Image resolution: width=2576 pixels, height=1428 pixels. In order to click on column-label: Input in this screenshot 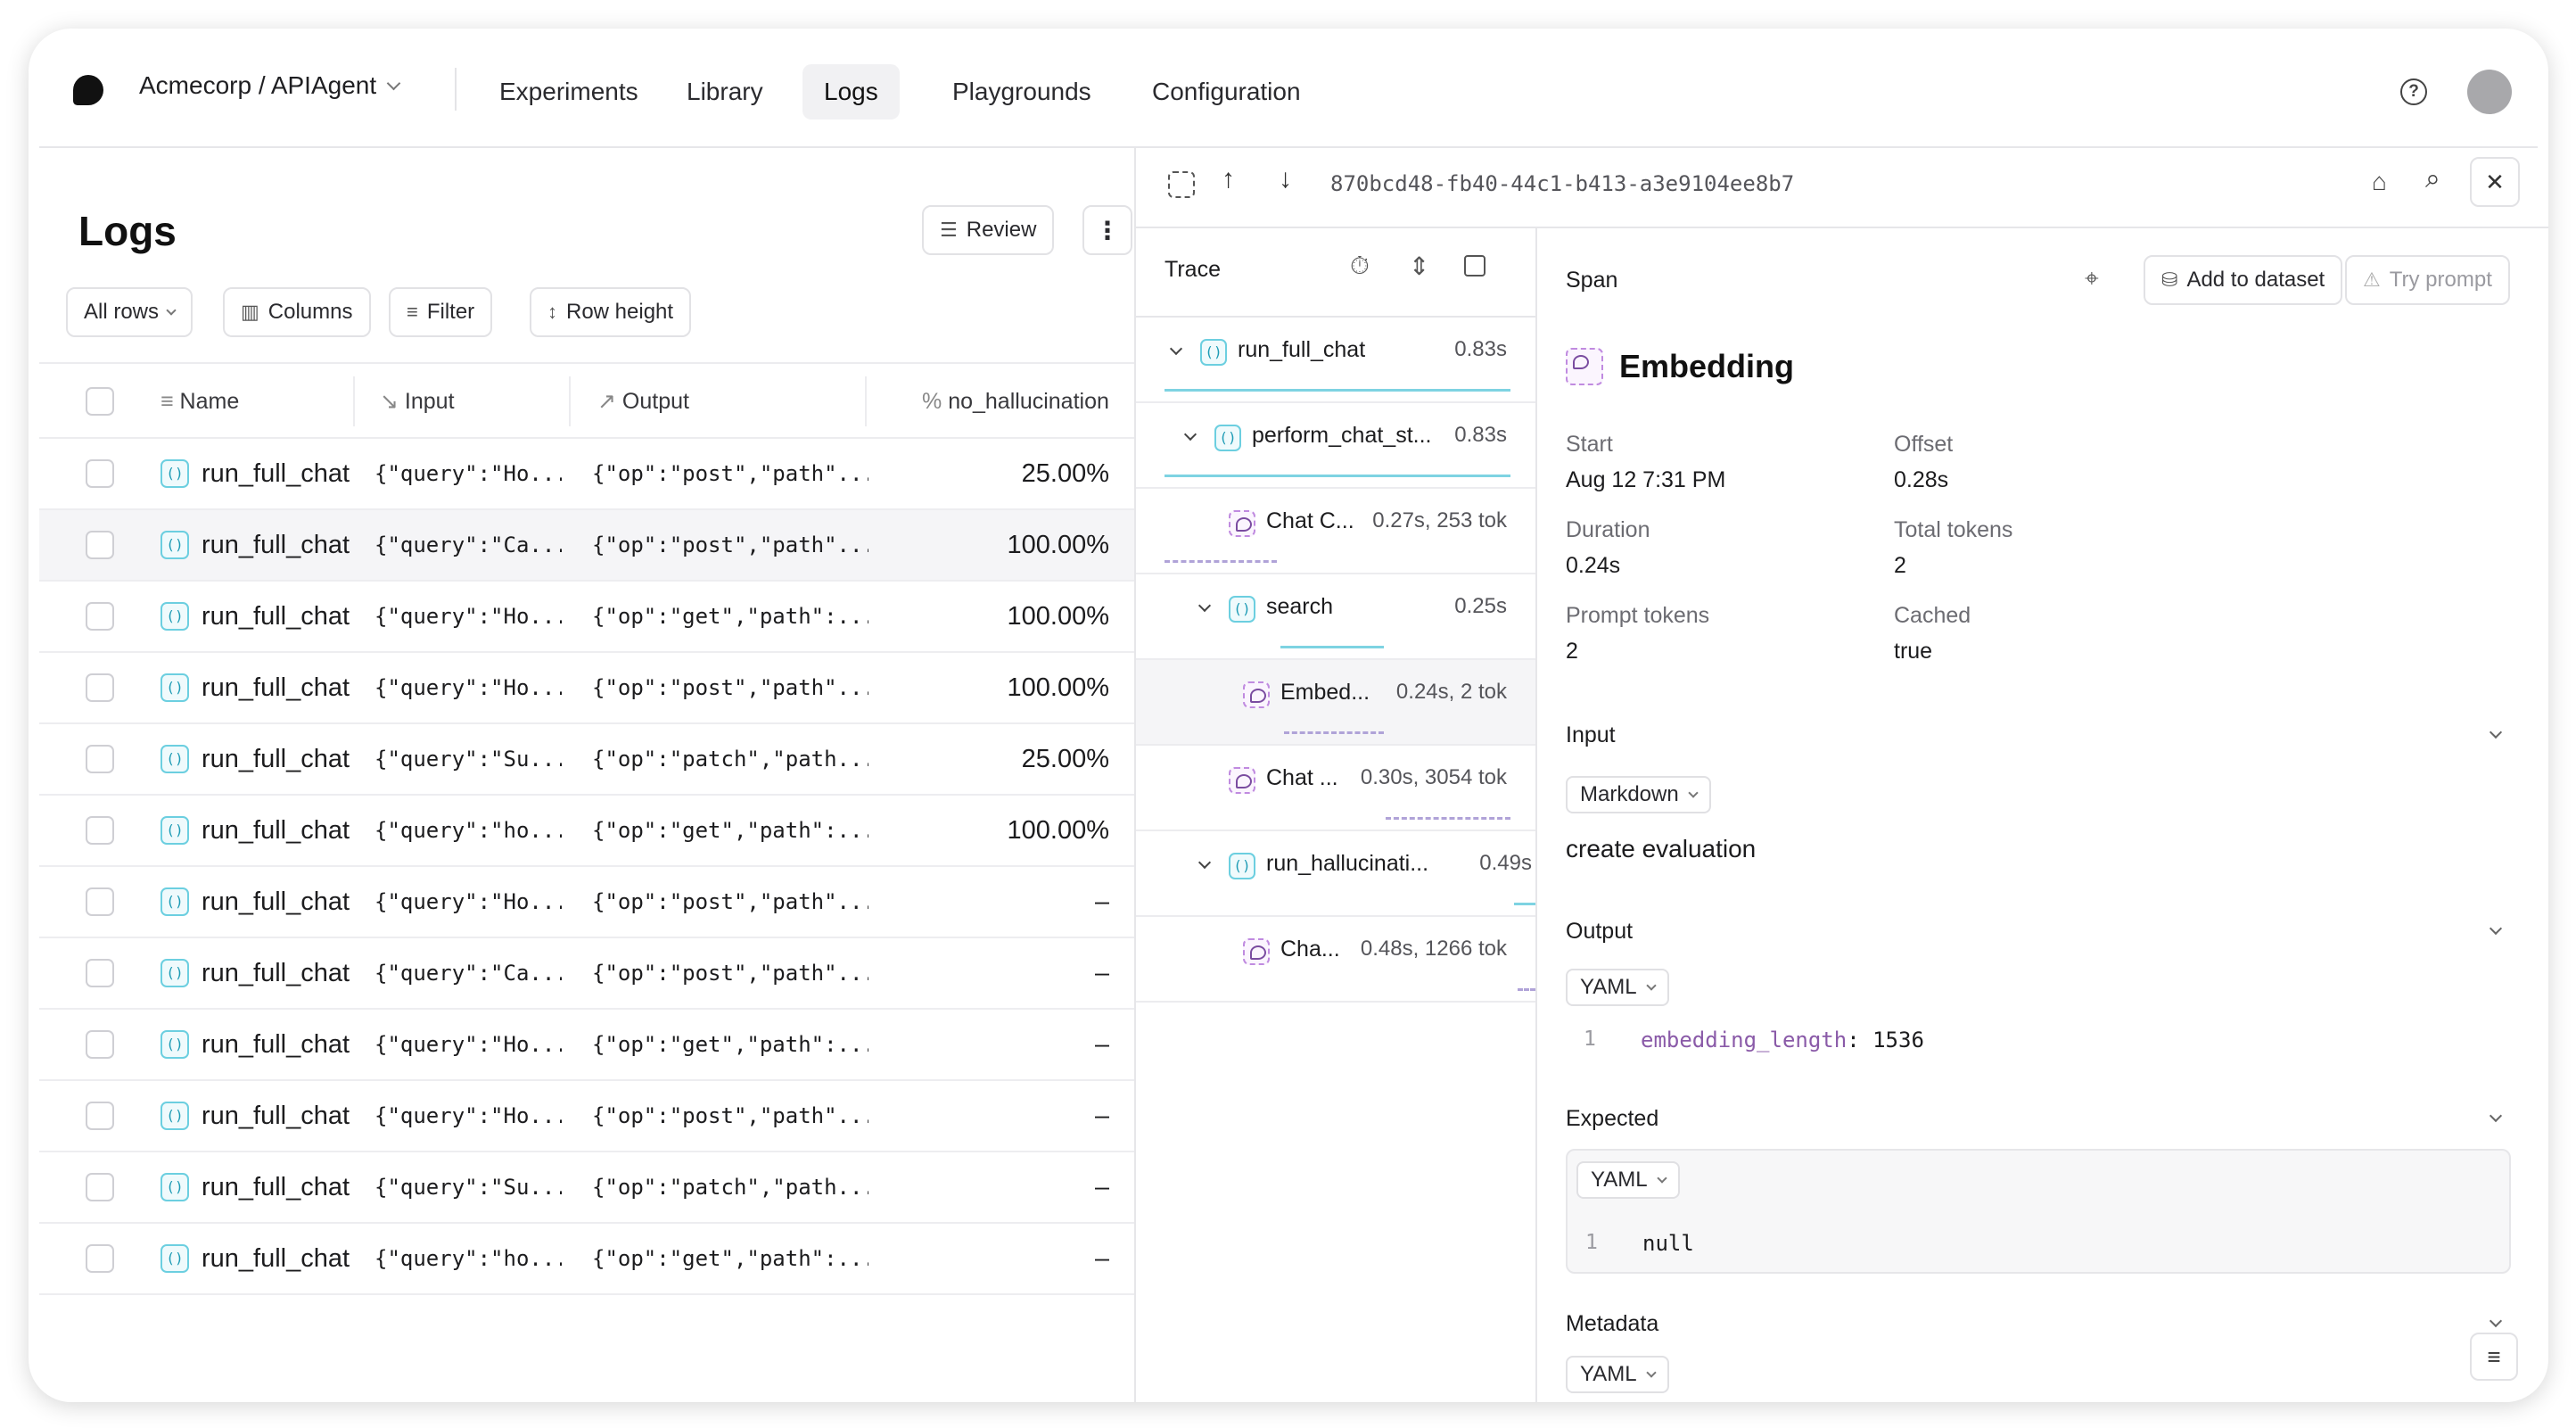, I will do `click(429, 401)`.